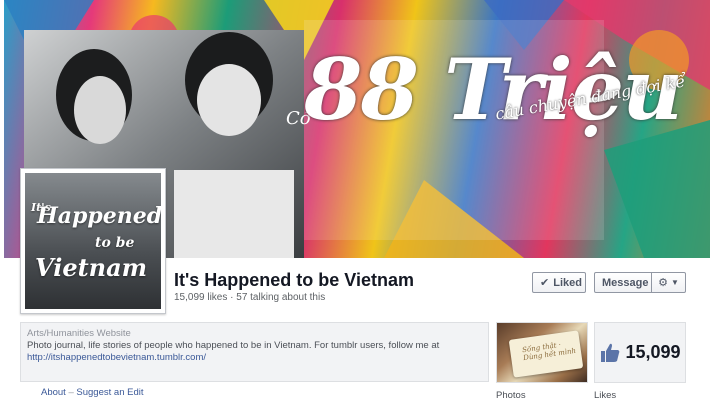 The width and height of the screenshot is (710, 409). What do you see at coordinates (610, 352) in the screenshot?
I see `thumbs-up-icon` at bounding box center [610, 352].